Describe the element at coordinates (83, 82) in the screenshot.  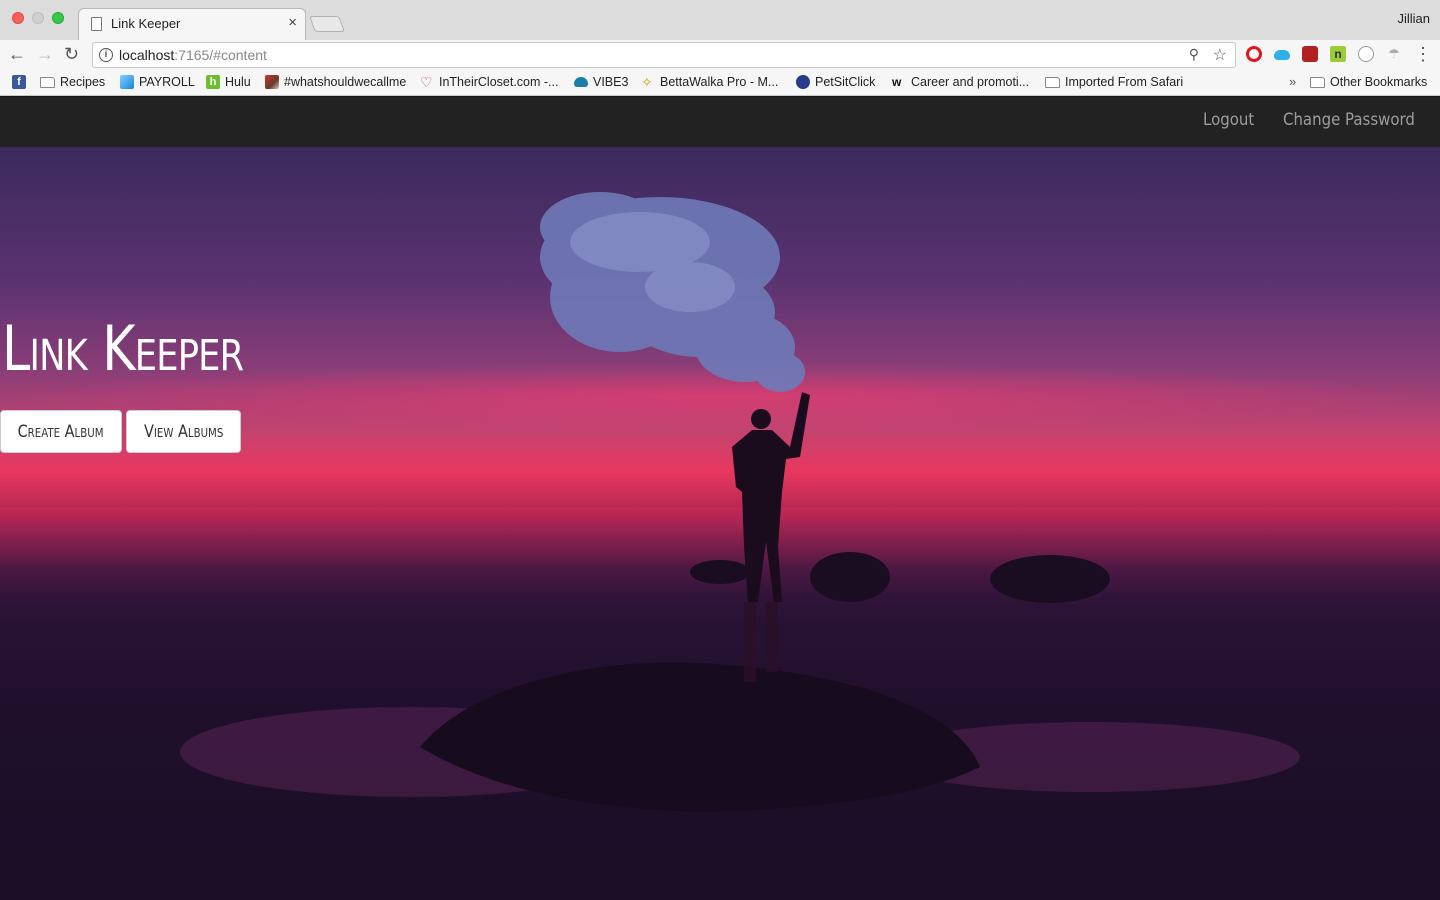
I see `bookmark-label: Recipes` at that location.